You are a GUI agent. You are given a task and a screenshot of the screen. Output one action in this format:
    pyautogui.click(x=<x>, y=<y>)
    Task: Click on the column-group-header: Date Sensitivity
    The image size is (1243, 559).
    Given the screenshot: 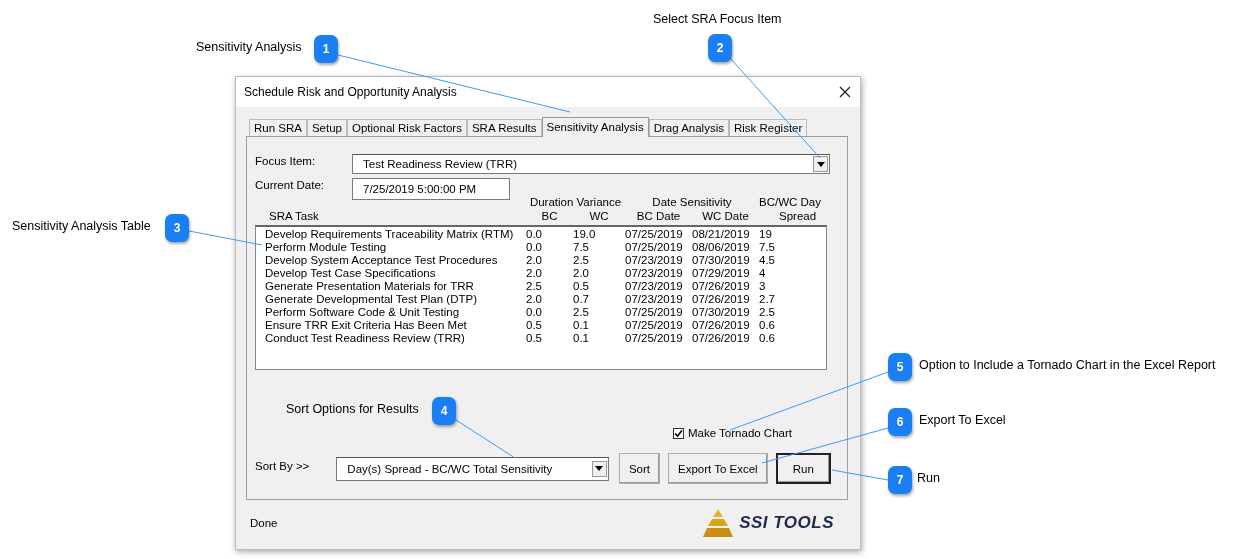 What is the action you would take?
    pyautogui.click(x=692, y=202)
    